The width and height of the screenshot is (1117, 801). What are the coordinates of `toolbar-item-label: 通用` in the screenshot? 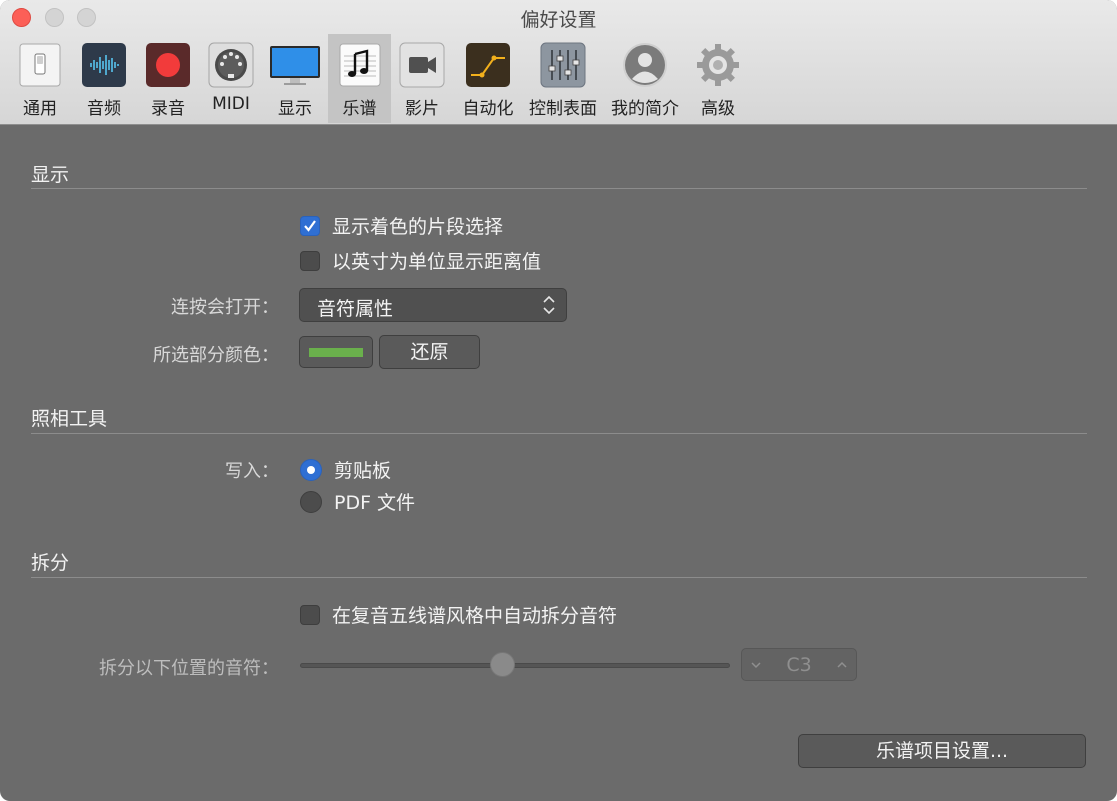 It's located at (40, 109).